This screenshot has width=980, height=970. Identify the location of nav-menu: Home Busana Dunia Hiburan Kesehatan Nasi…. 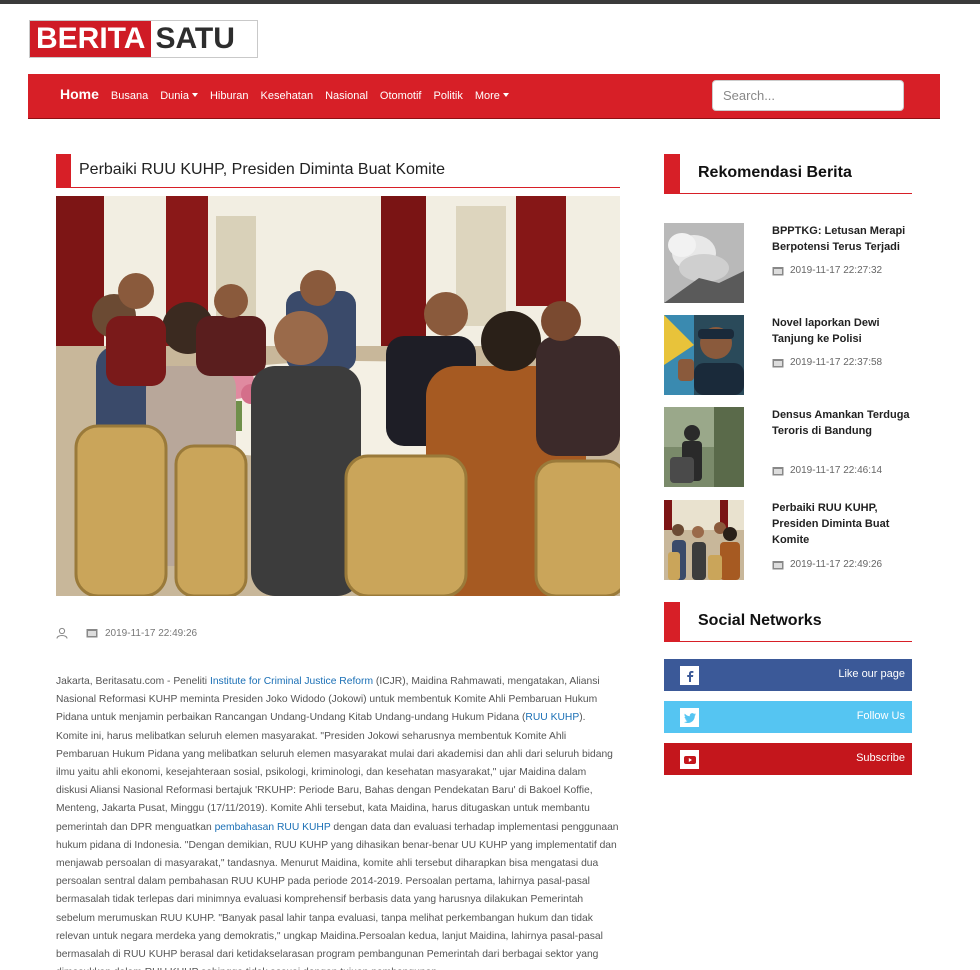
(290, 96).